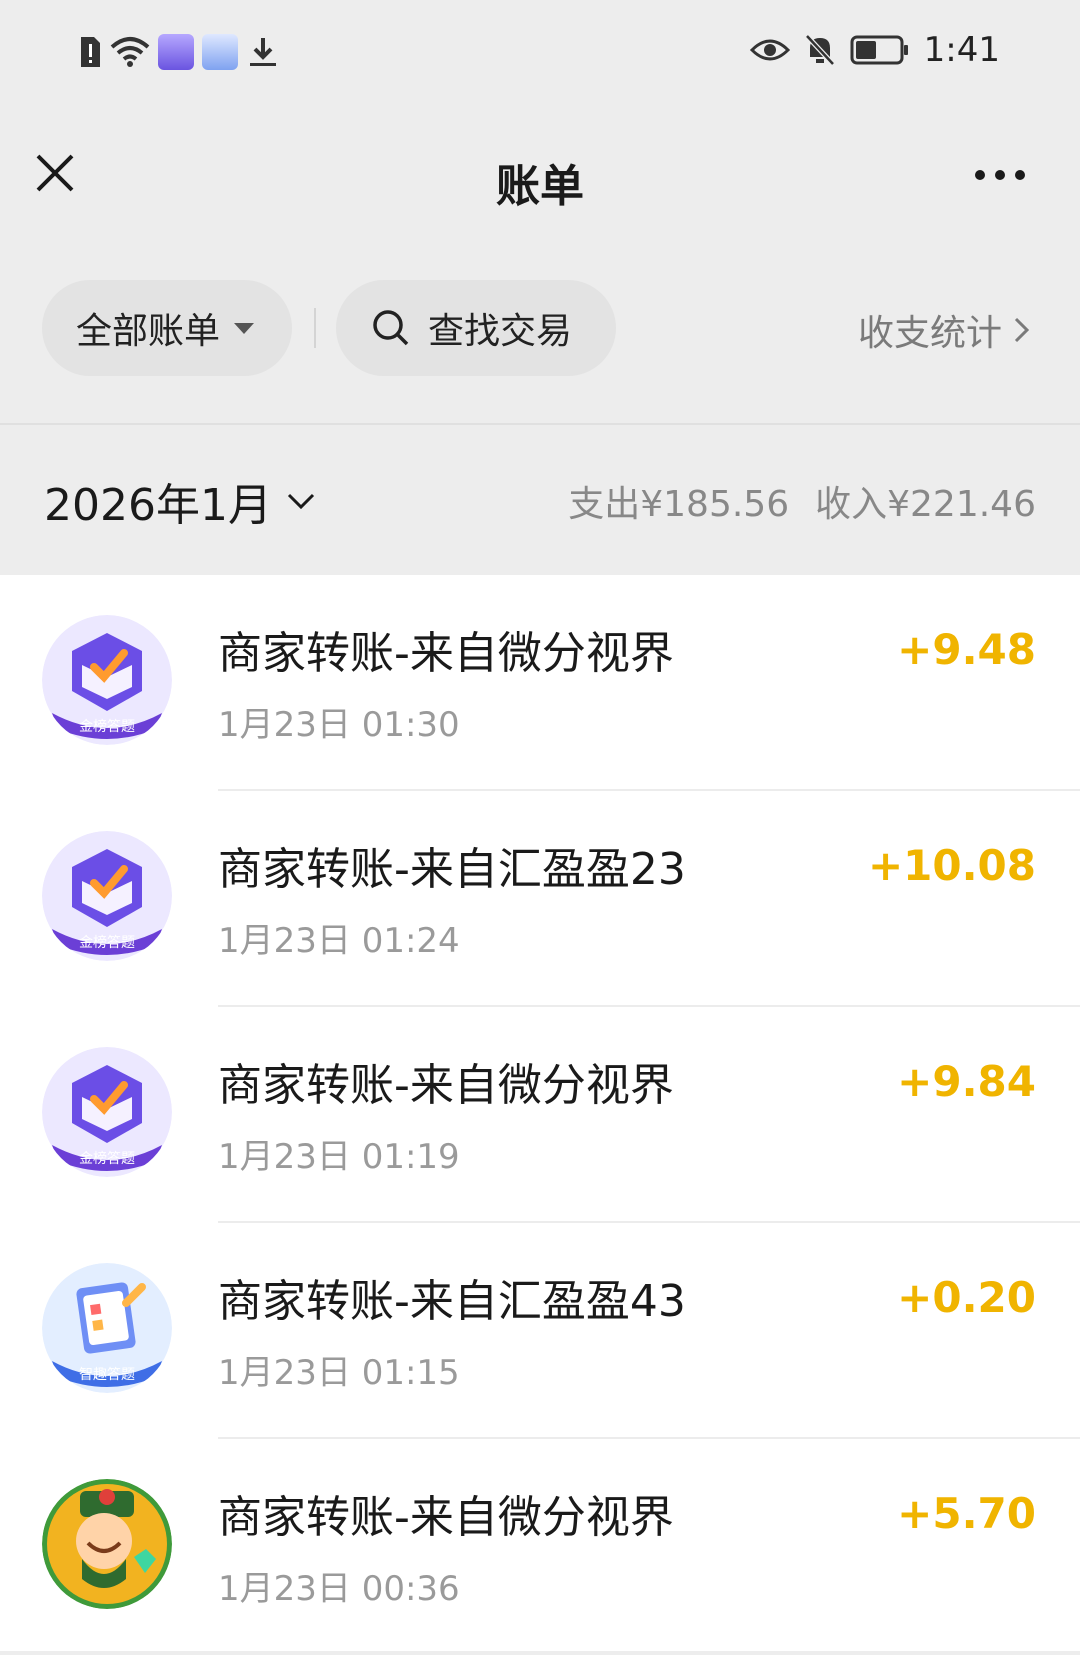 The width and height of the screenshot is (1080, 1655). What do you see at coordinates (540, 500) in the screenshot?
I see `month-header: 2026年1月 支出¥185.56 收入¥221.46` at bounding box center [540, 500].